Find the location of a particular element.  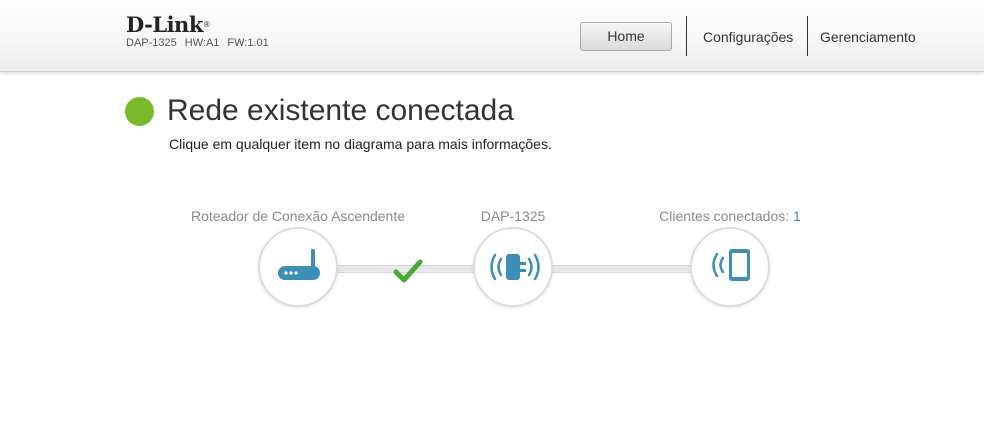

router-node is located at coordinates (298, 267).